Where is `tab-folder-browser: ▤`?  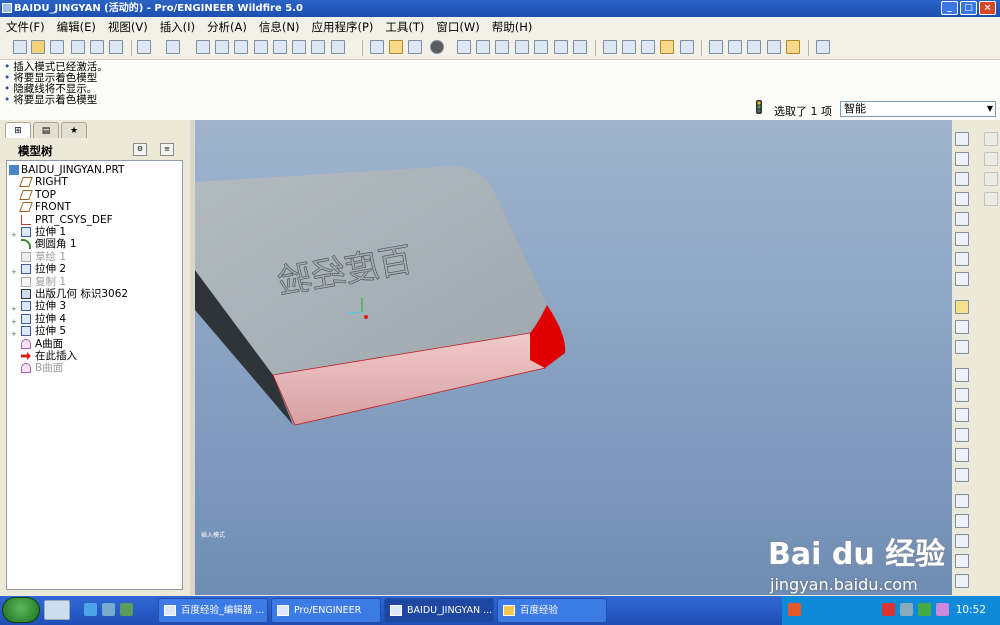
tab-folder-browser: ▤ is located at coordinates (46, 130).